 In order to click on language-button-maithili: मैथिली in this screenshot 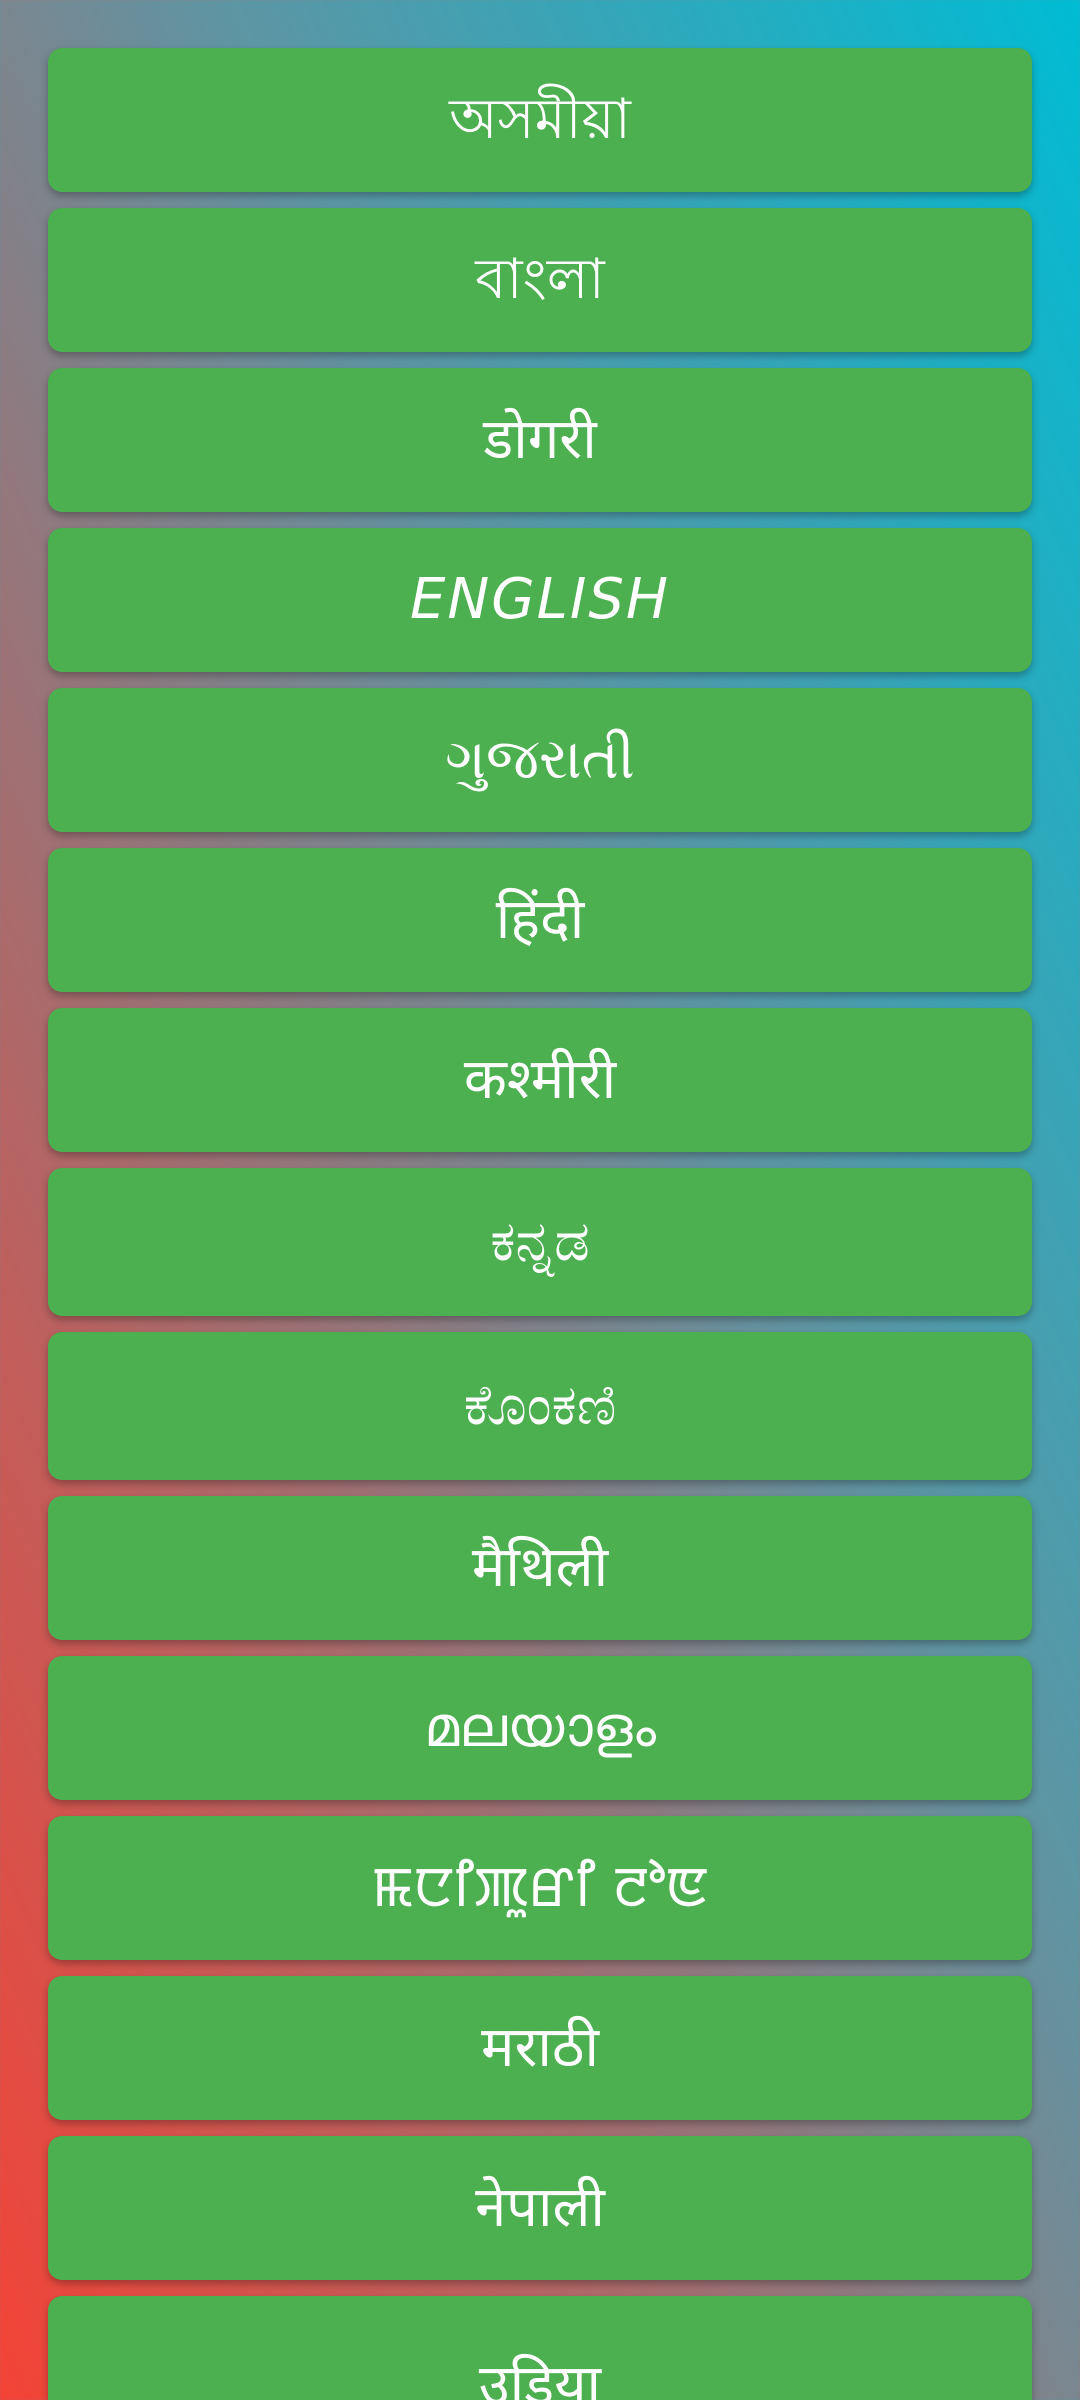, I will do `click(540, 1568)`.